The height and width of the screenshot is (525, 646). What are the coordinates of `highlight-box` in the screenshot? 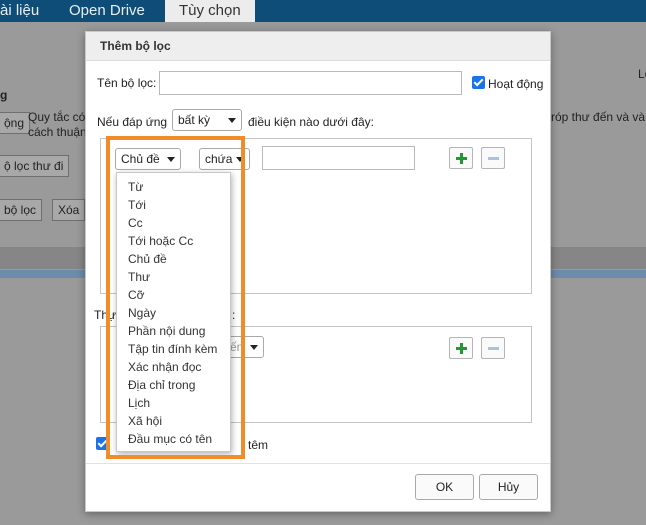 It's located at (175, 297).